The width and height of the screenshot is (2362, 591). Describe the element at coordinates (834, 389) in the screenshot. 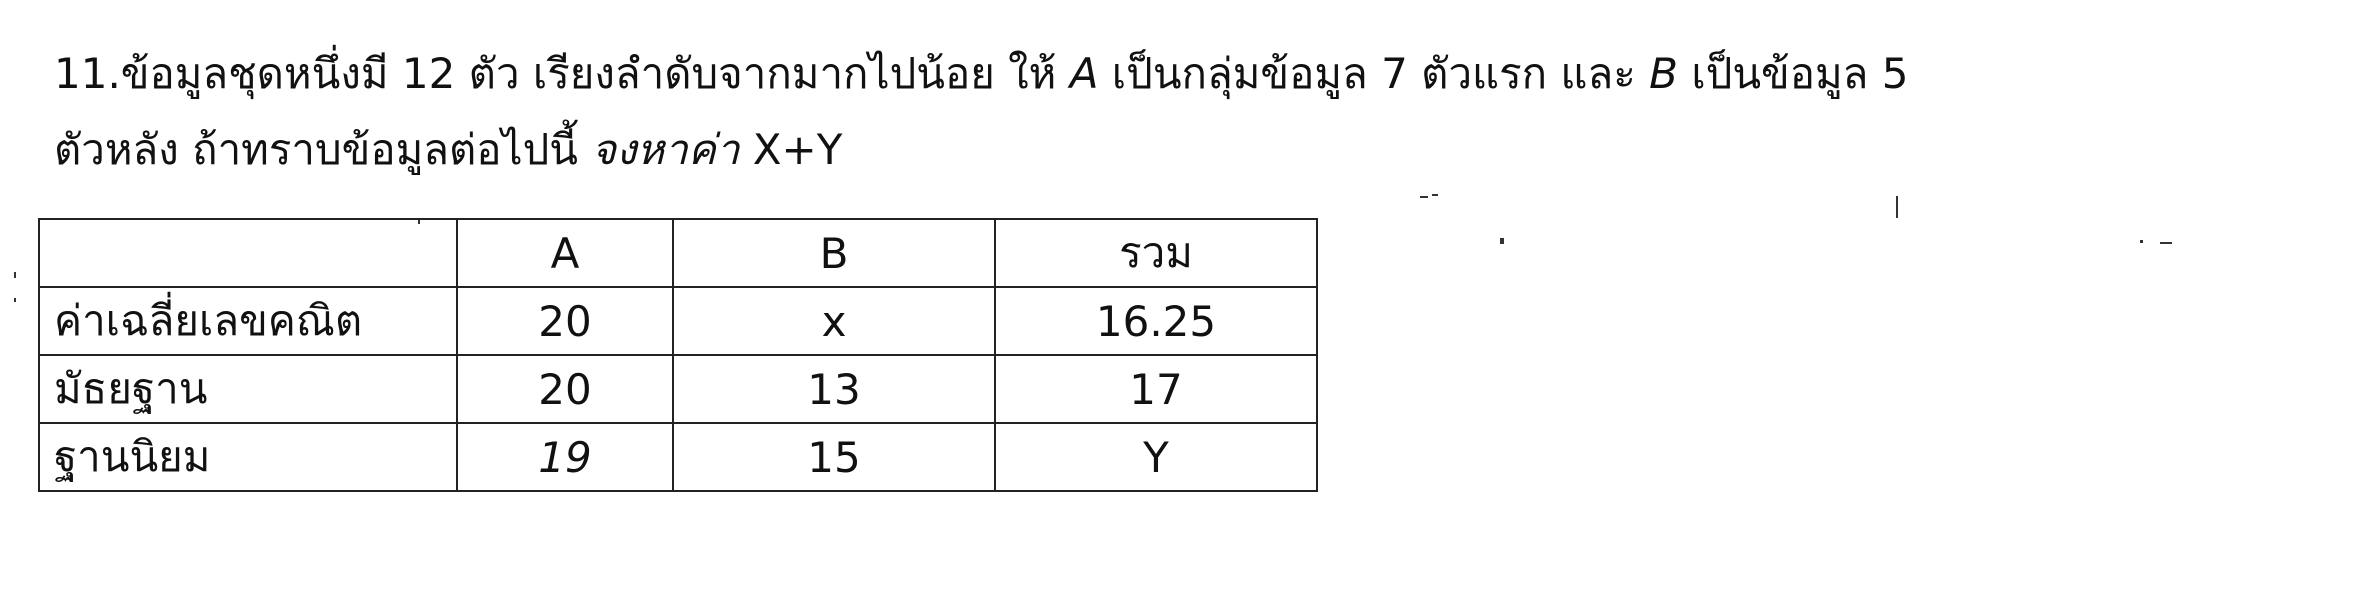

I see `median-b: 13` at that location.